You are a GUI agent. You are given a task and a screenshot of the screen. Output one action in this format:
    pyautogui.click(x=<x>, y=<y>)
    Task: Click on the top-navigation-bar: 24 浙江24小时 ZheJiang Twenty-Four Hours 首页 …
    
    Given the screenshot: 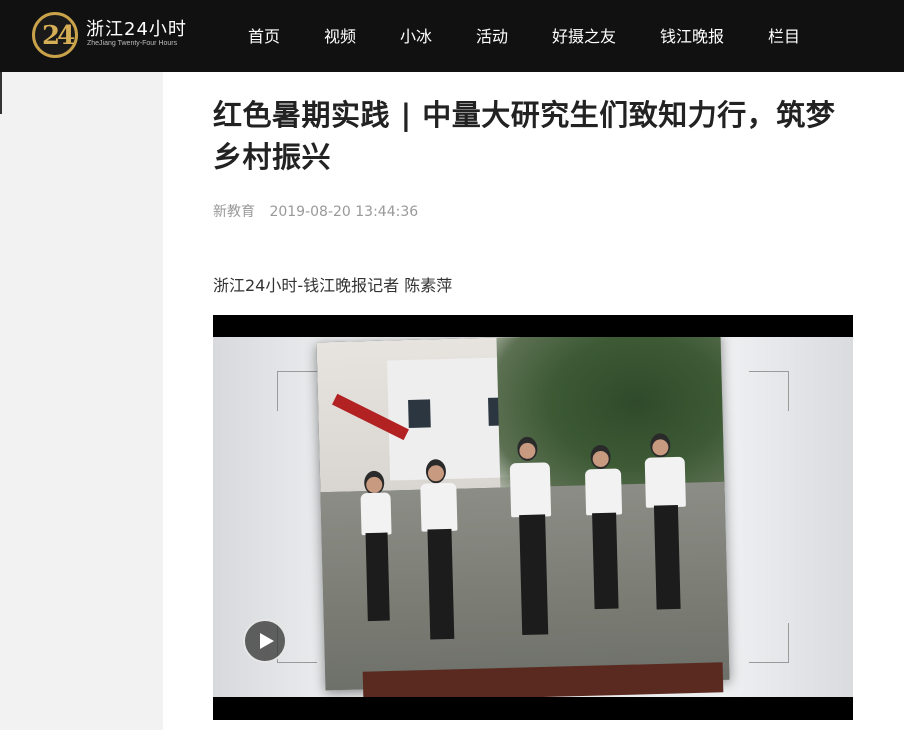 What is the action you would take?
    pyautogui.click(x=452, y=36)
    